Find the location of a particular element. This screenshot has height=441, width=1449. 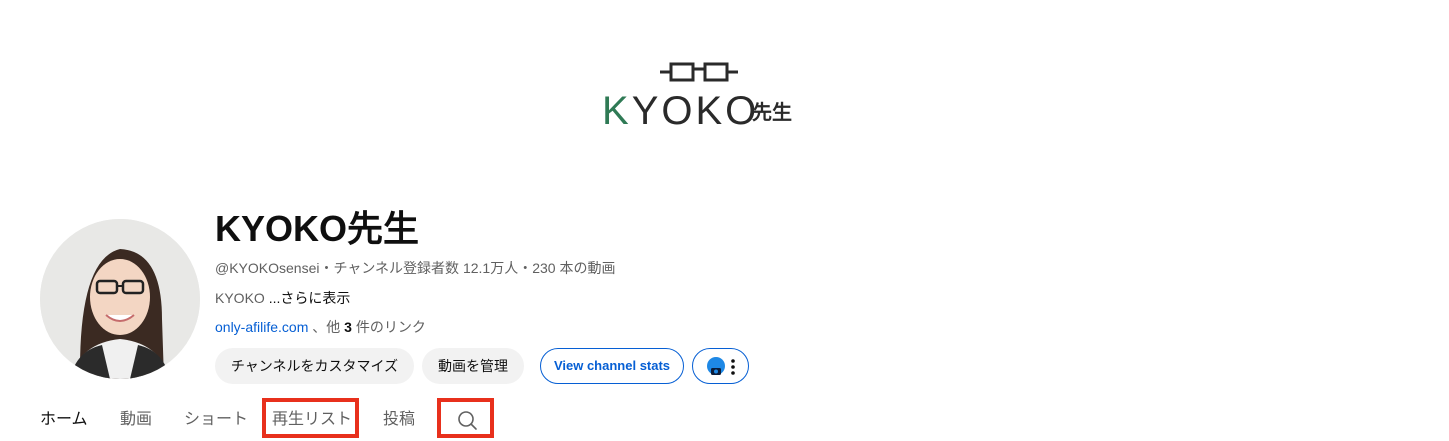

view-channel-stats-button: View channel stats is located at coordinates (612, 366).